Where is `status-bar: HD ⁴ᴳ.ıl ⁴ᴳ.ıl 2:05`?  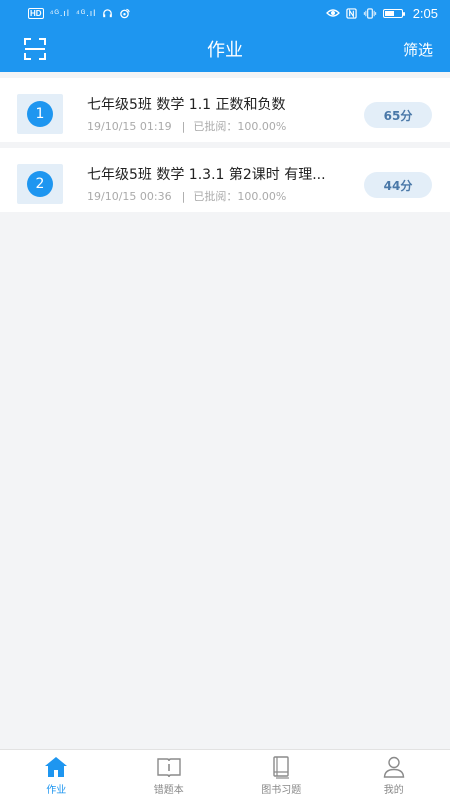 status-bar: HD ⁴ᴳ.ıl ⁴ᴳ.ıl 2:05 is located at coordinates (225, 13).